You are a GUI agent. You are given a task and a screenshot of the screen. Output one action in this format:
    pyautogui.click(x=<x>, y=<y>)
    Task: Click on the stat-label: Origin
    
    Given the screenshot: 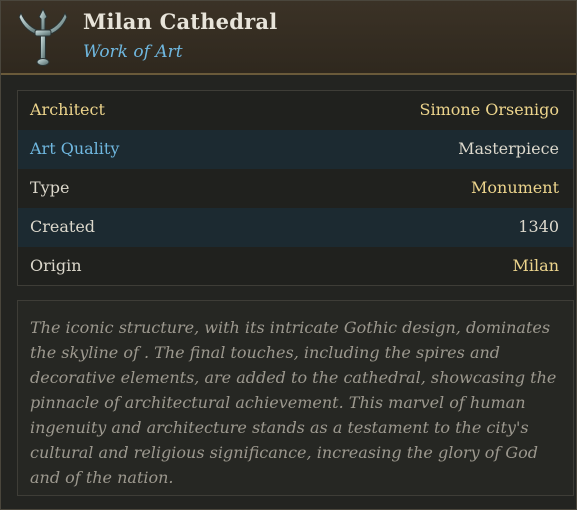 What is the action you would take?
    pyautogui.click(x=56, y=265)
    